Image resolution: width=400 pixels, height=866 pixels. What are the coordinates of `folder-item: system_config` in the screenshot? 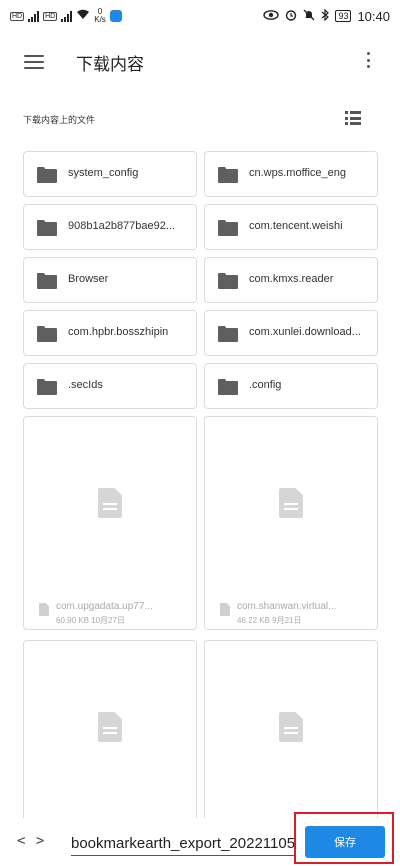 It's located at (110, 174).